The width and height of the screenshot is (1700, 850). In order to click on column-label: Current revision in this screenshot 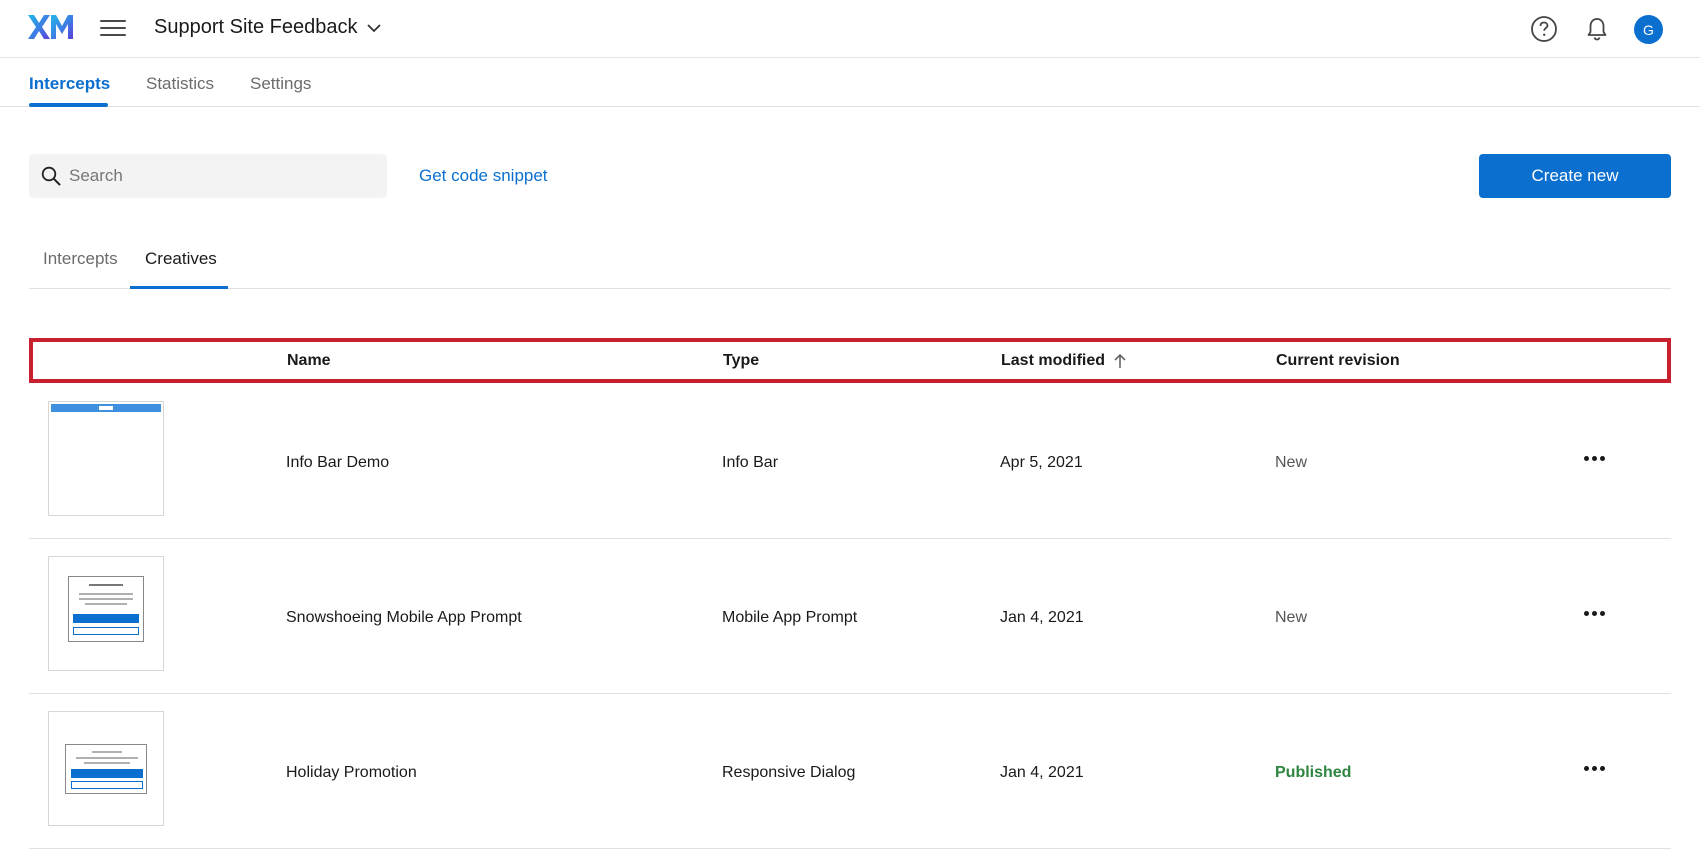, I will do `click(1338, 360)`.